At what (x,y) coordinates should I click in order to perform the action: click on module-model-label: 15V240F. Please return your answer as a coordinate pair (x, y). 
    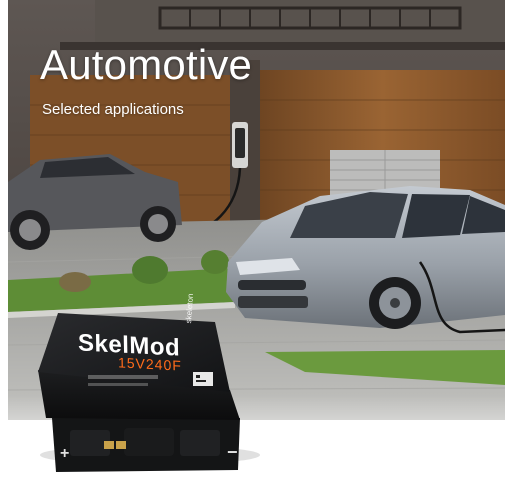
    Looking at the image, I should click on (149, 364).